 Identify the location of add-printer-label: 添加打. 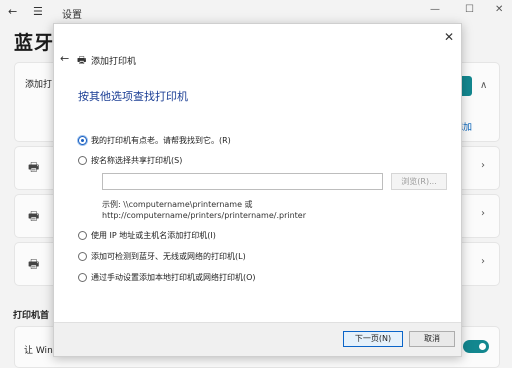
(39, 85).